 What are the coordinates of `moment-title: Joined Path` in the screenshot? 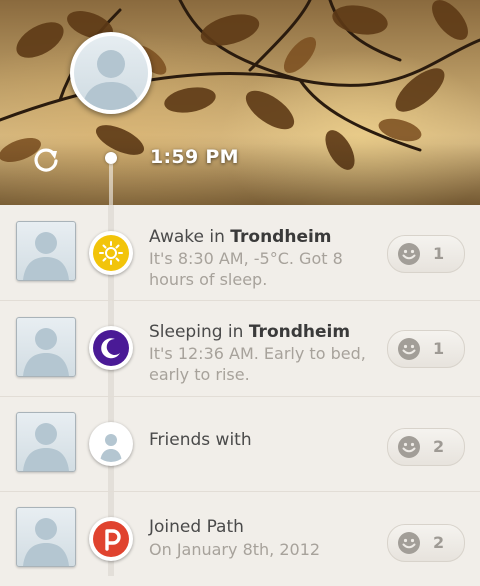 It's located at (196, 527).